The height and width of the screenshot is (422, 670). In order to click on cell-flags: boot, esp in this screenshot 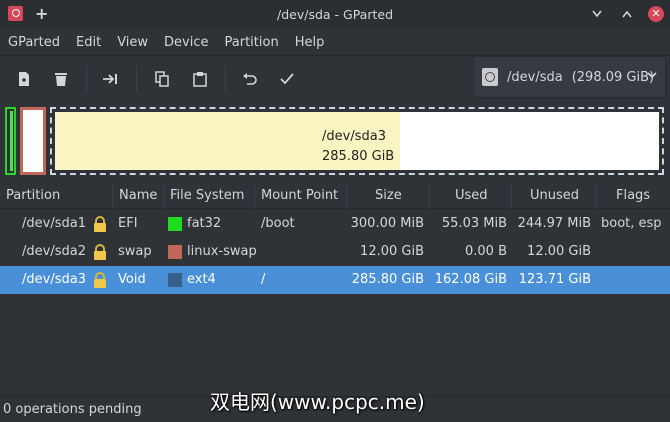, I will do `click(631, 223)`.